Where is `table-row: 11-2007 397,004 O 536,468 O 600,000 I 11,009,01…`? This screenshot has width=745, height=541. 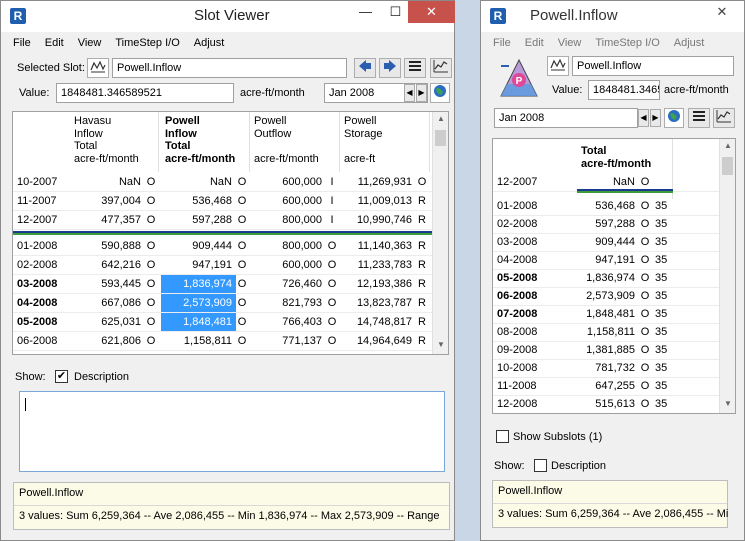
table-row: 11-2007 397,004 O 536,468 O 600,000 I 11,009,01… is located at coordinates (223, 201).